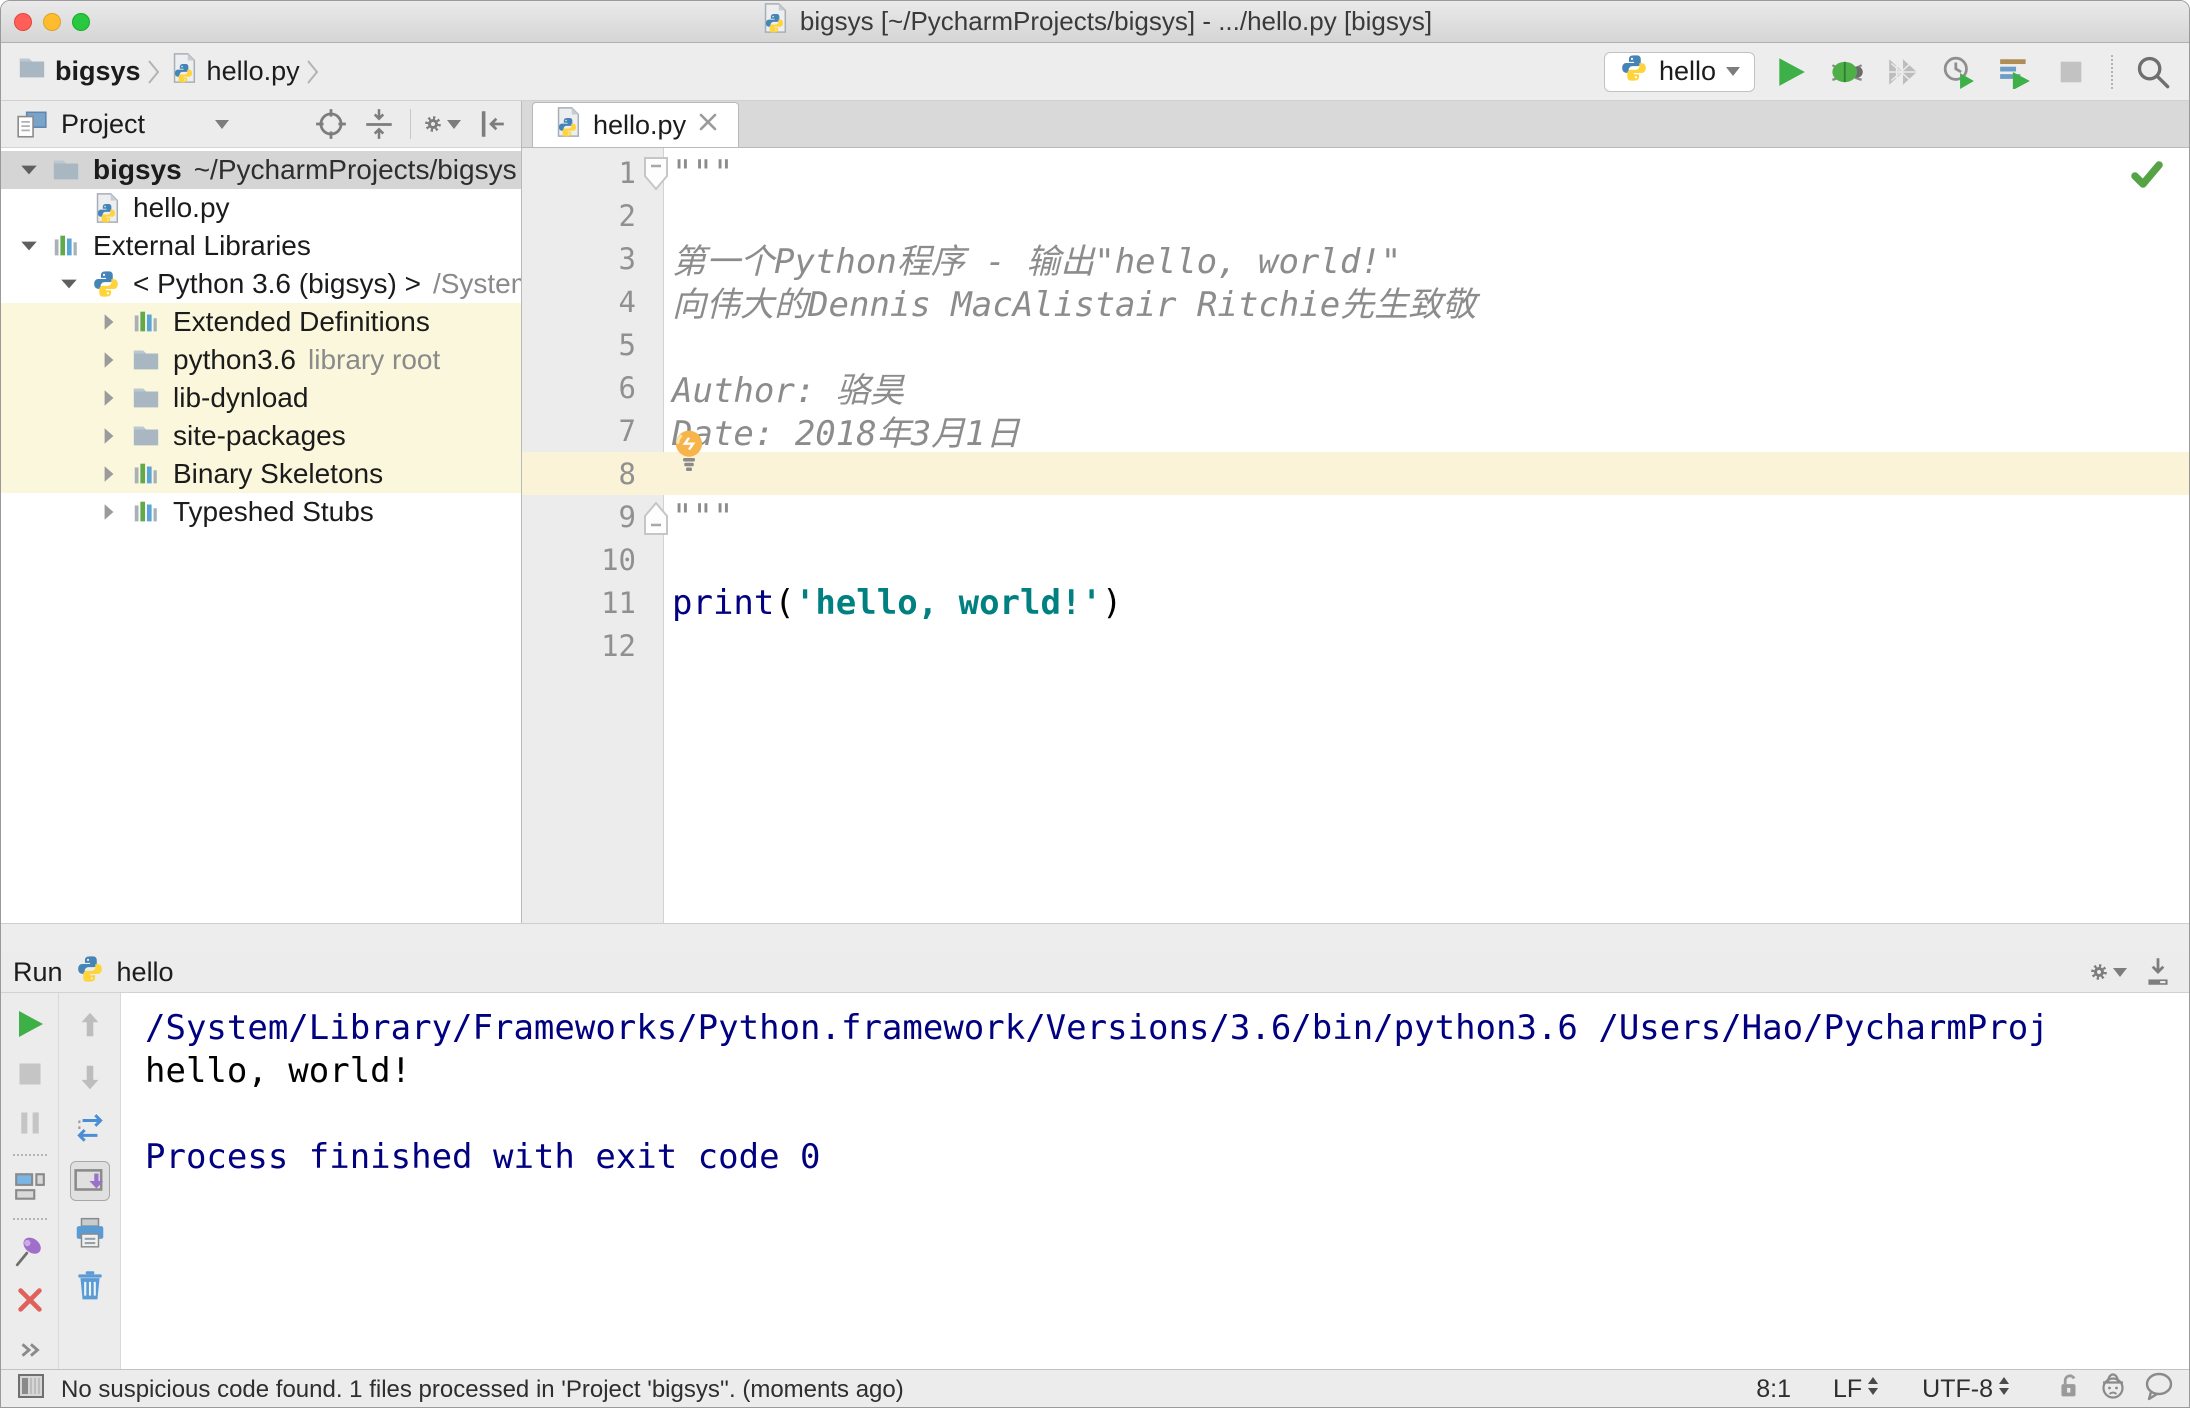 The width and height of the screenshot is (2190, 1408). I want to click on library-icon, so click(66, 246).